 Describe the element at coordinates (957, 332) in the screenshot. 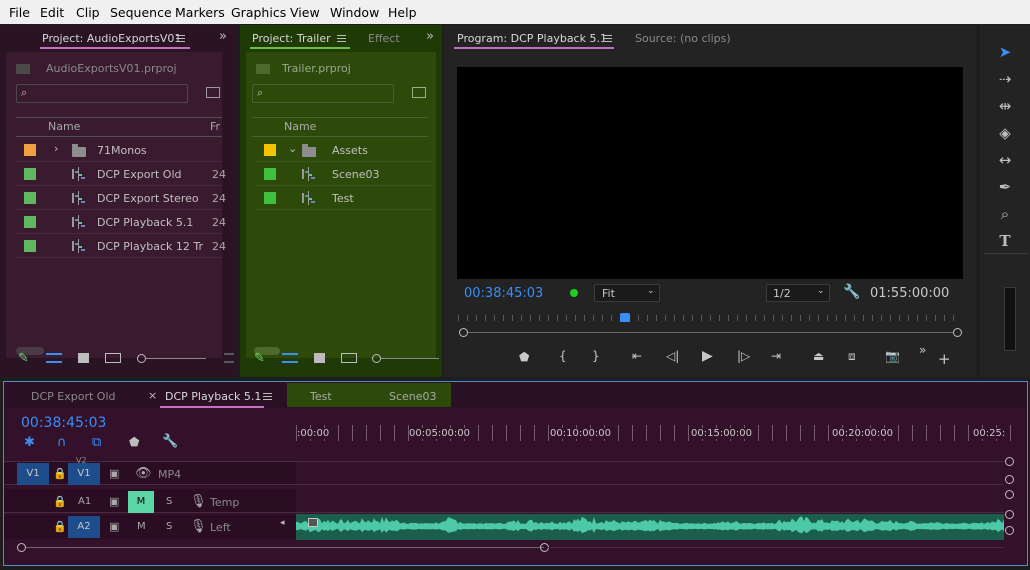

I see `zoom-scroll-right-handle` at that location.